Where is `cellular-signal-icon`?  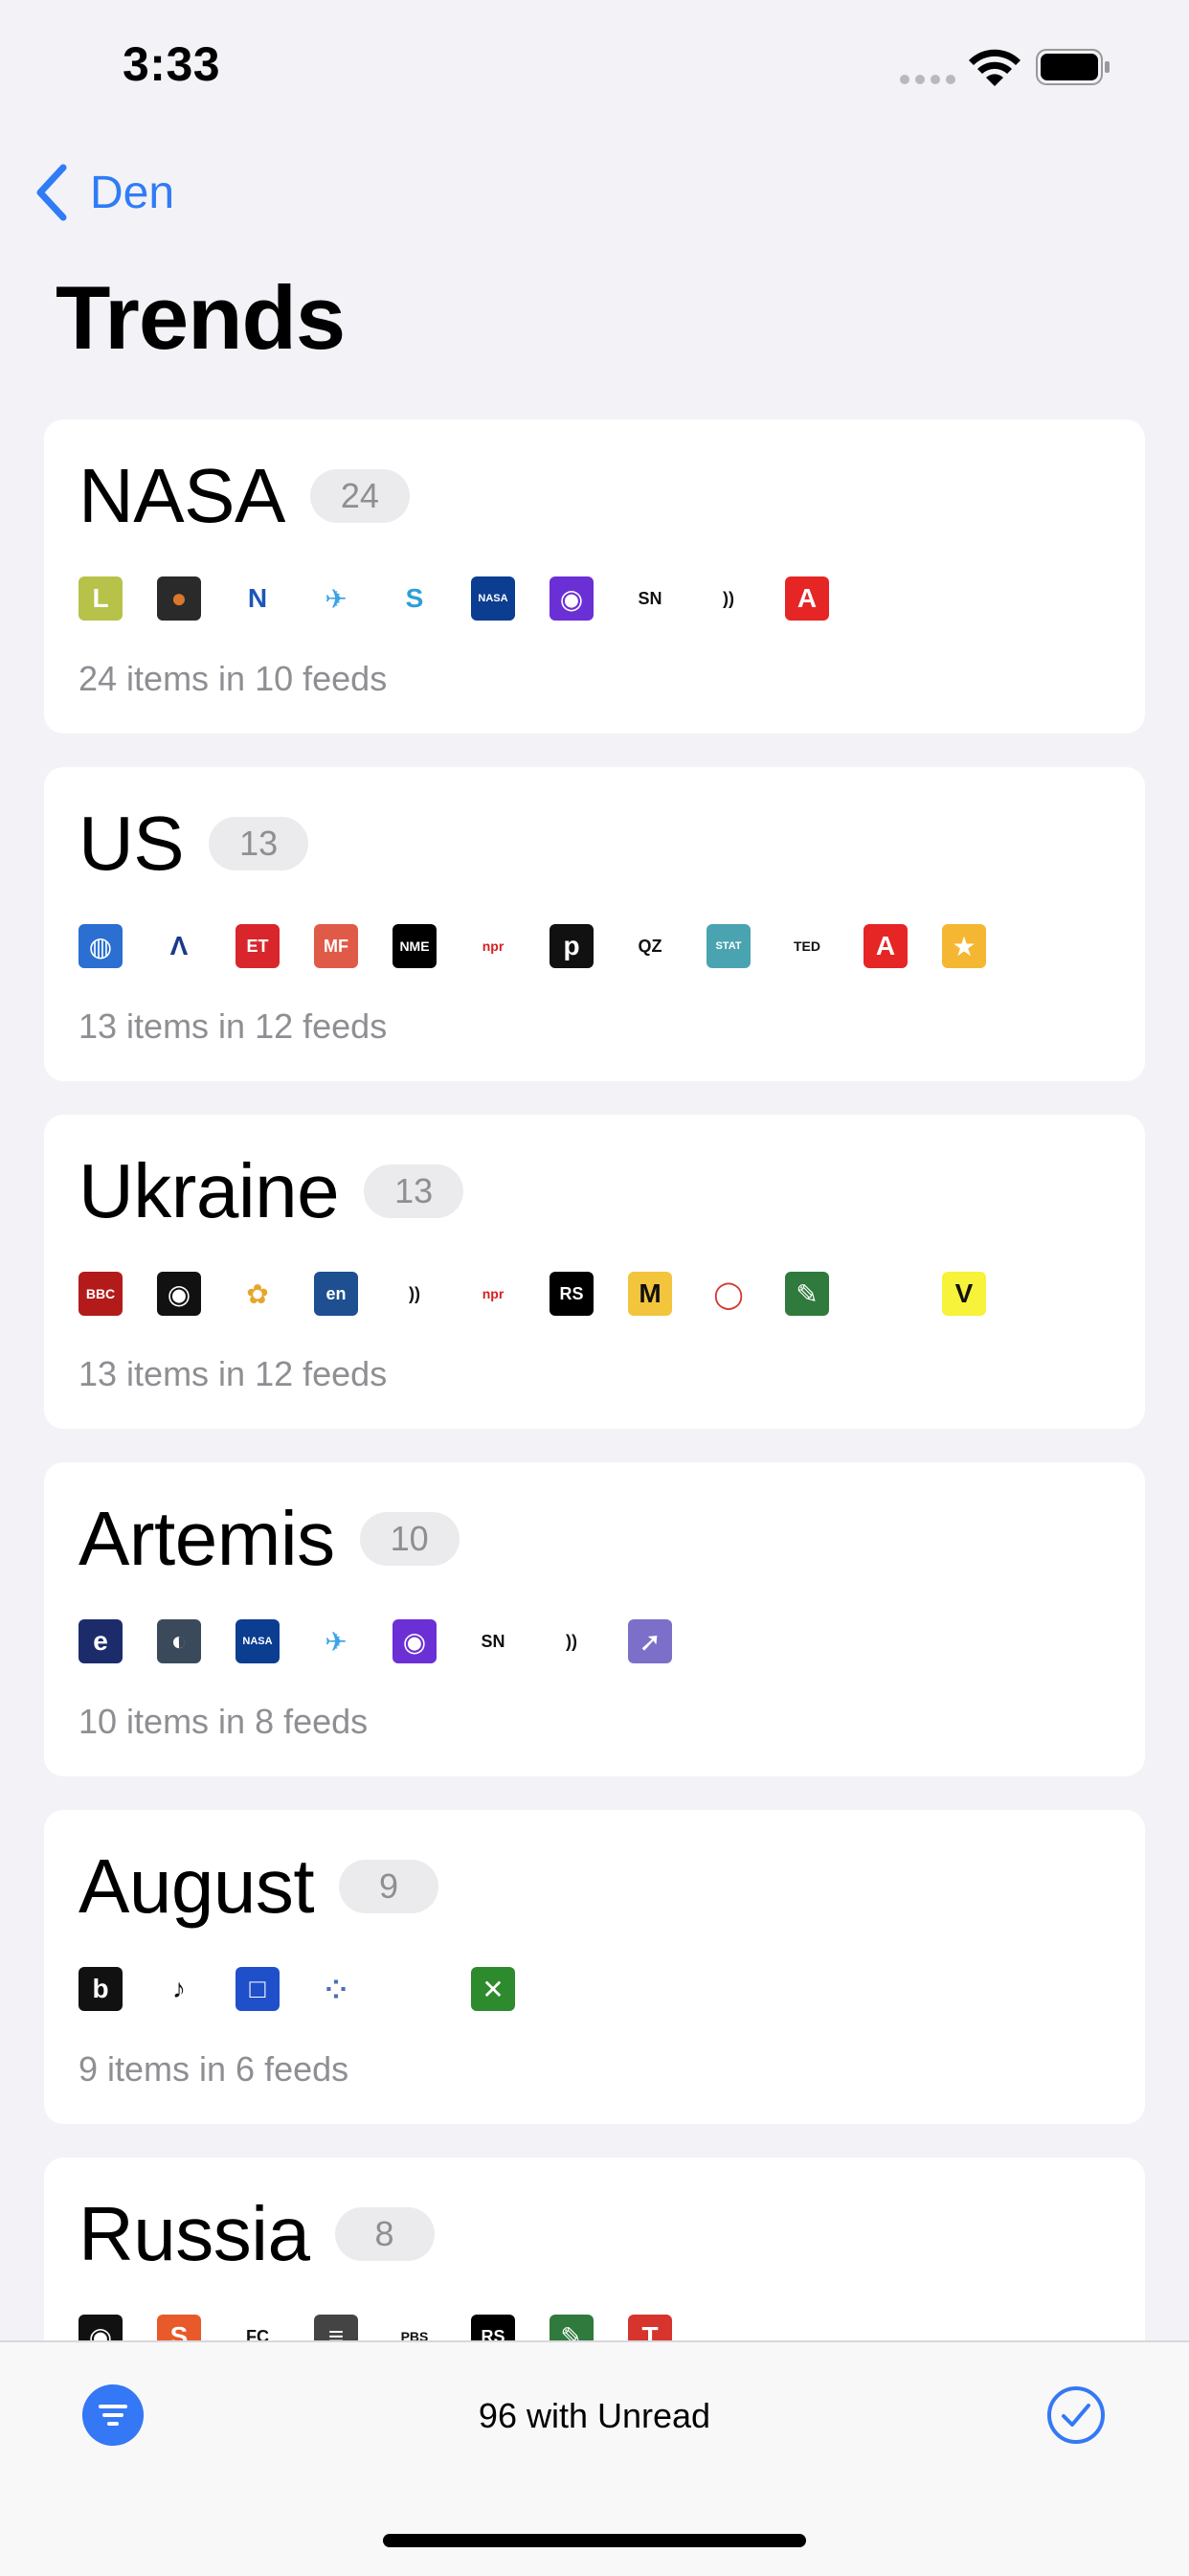
cellular-signal-icon is located at coordinates (928, 79).